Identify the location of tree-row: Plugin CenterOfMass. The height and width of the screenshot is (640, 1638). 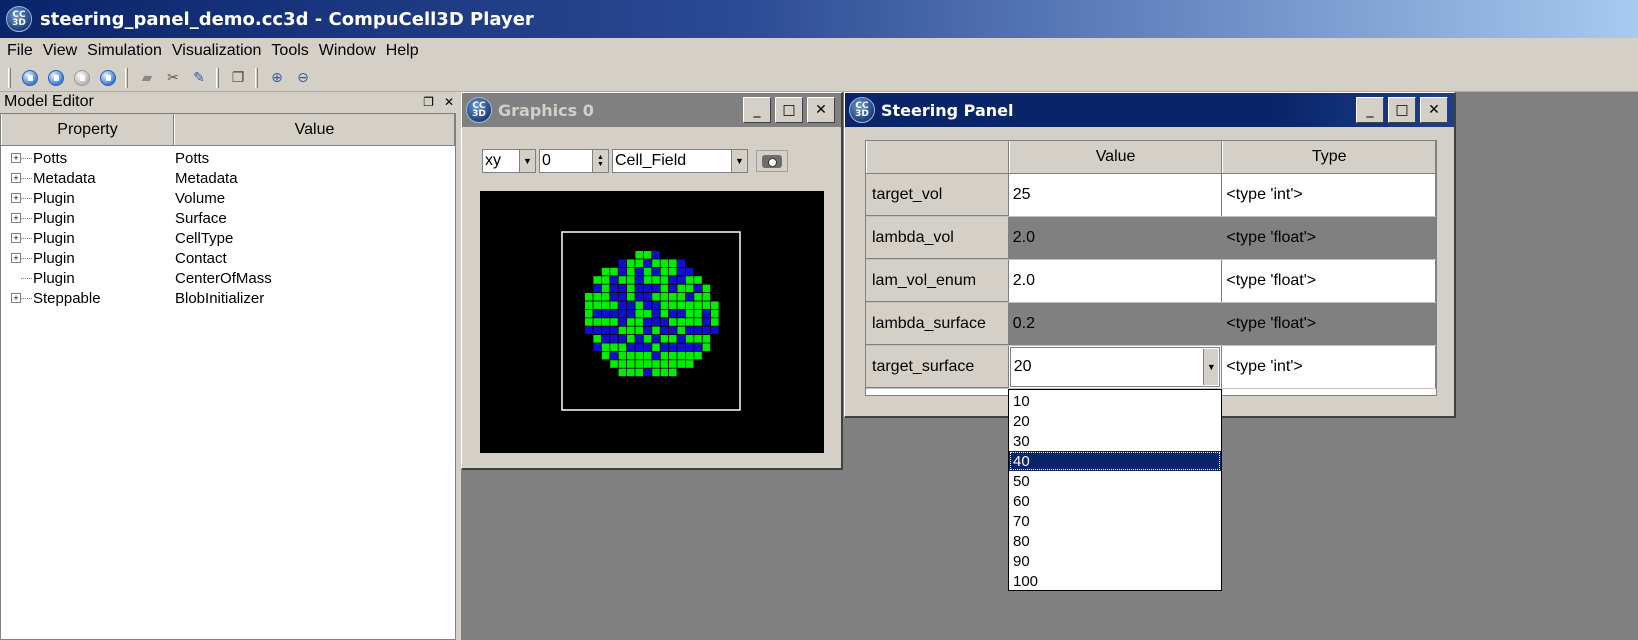
(228, 278).